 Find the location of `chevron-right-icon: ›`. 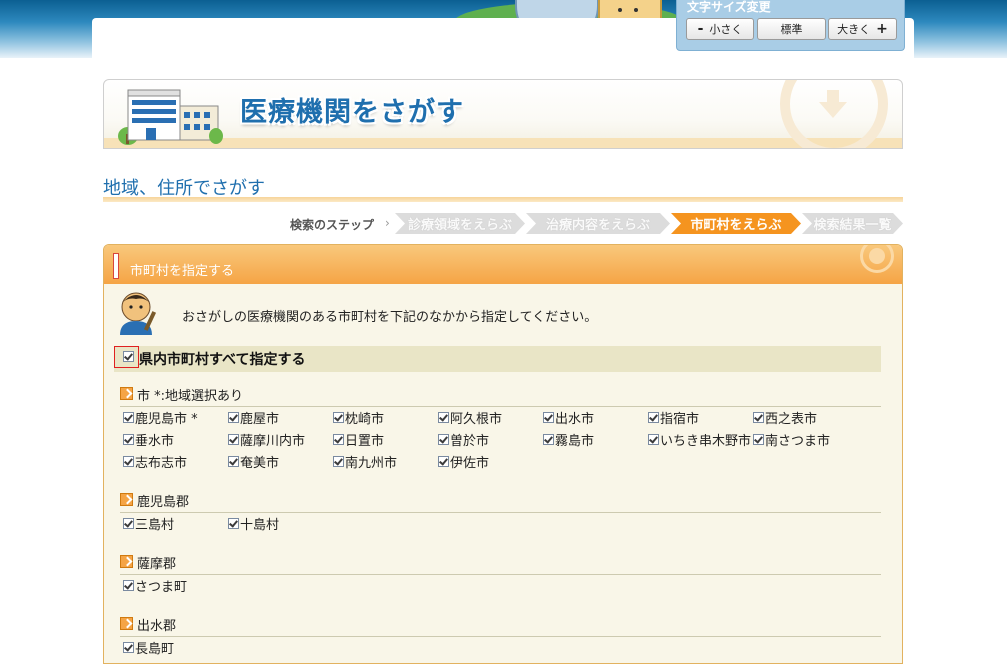

chevron-right-icon: › is located at coordinates (387, 223).